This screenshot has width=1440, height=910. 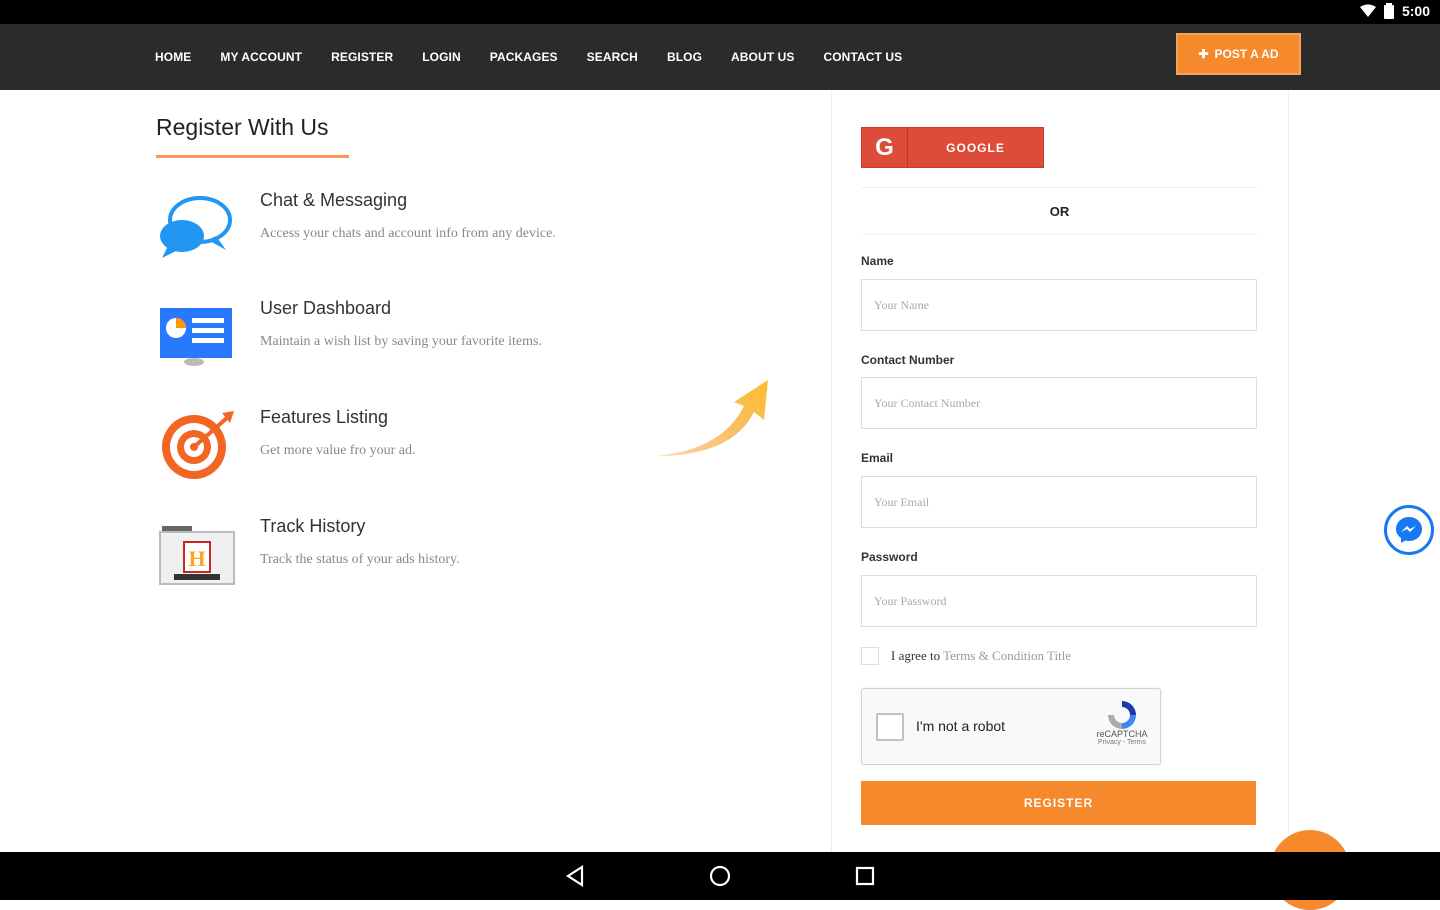 I want to click on system-navigation-bar, so click(x=720, y=876).